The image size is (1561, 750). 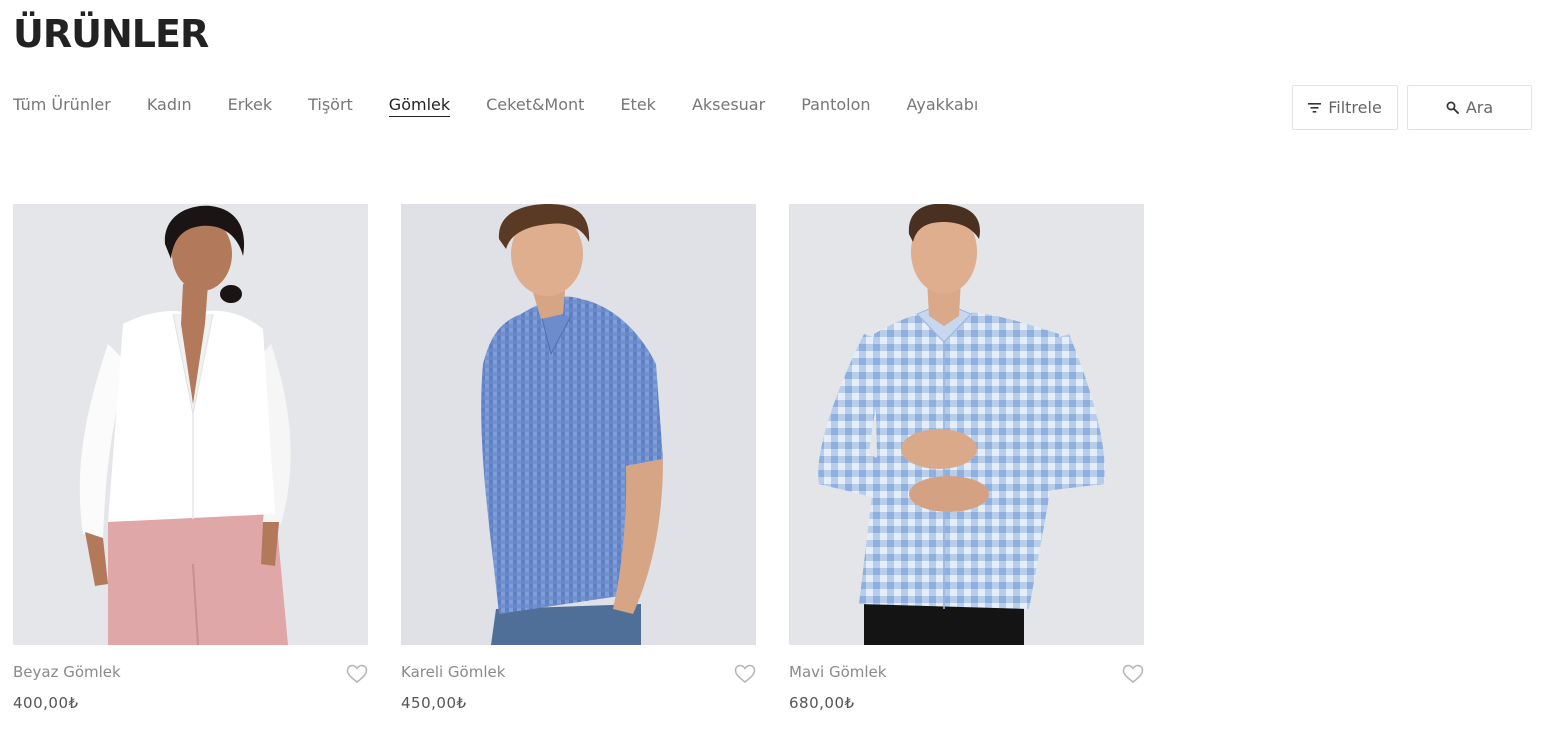 I want to click on product-info: Mavi Gömlek 680,00₺, so click(x=966, y=685).